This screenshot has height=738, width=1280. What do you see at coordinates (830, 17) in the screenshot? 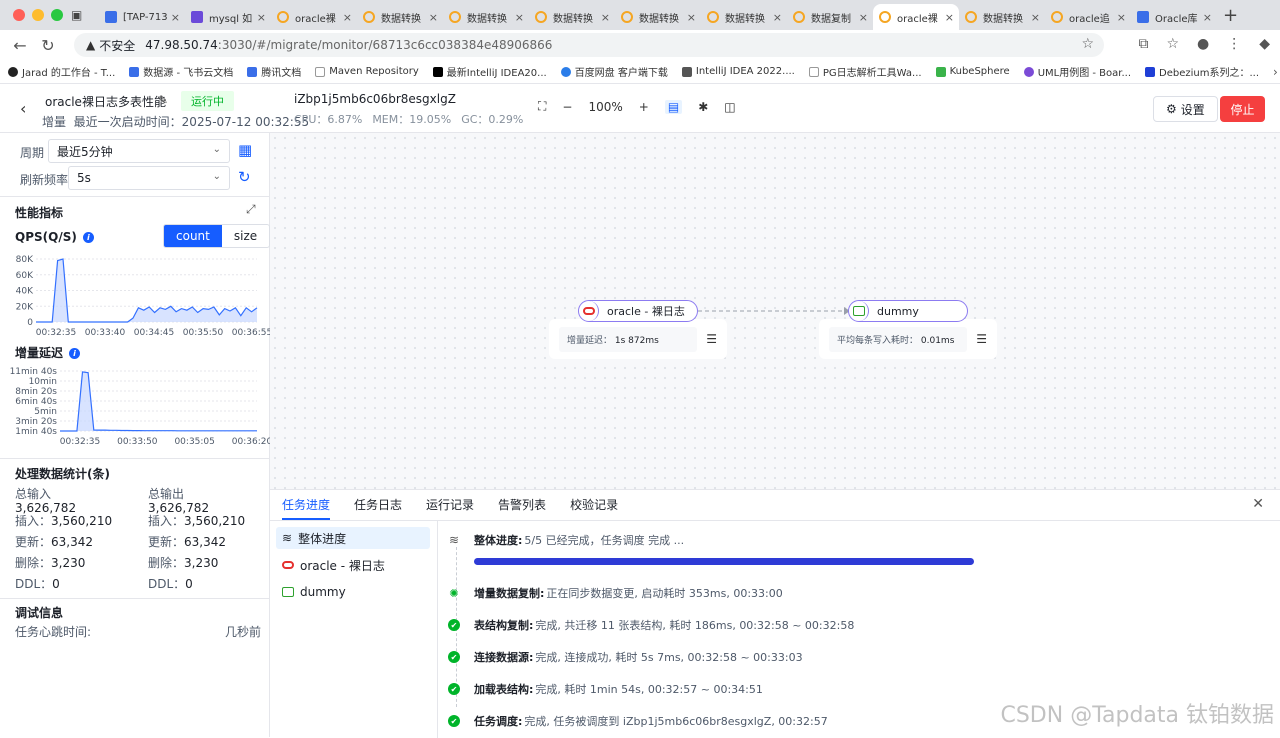
I see `browser-tab: 数据复制 ×` at bounding box center [830, 17].